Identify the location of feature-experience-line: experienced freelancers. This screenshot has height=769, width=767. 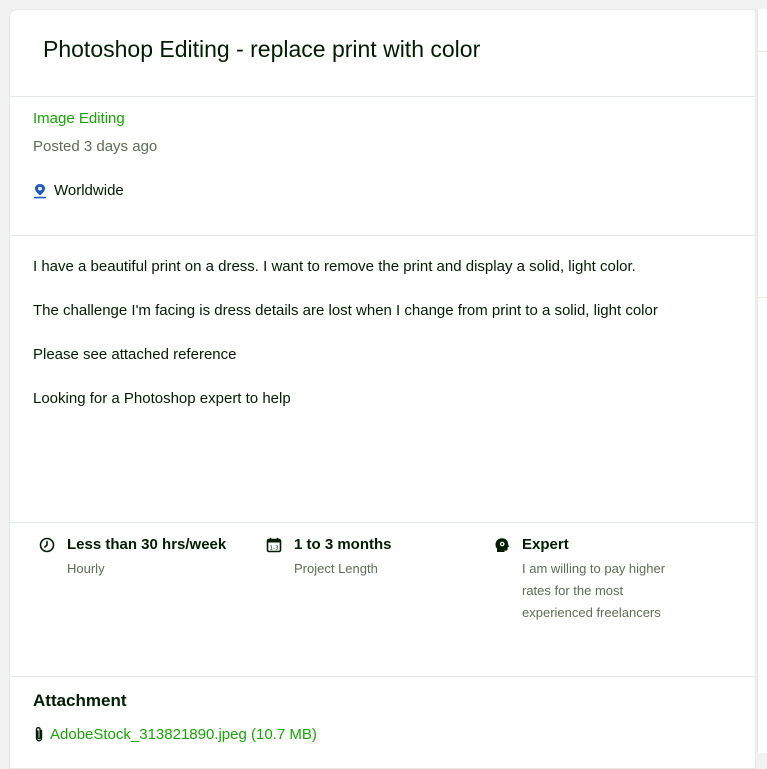
(591, 612).